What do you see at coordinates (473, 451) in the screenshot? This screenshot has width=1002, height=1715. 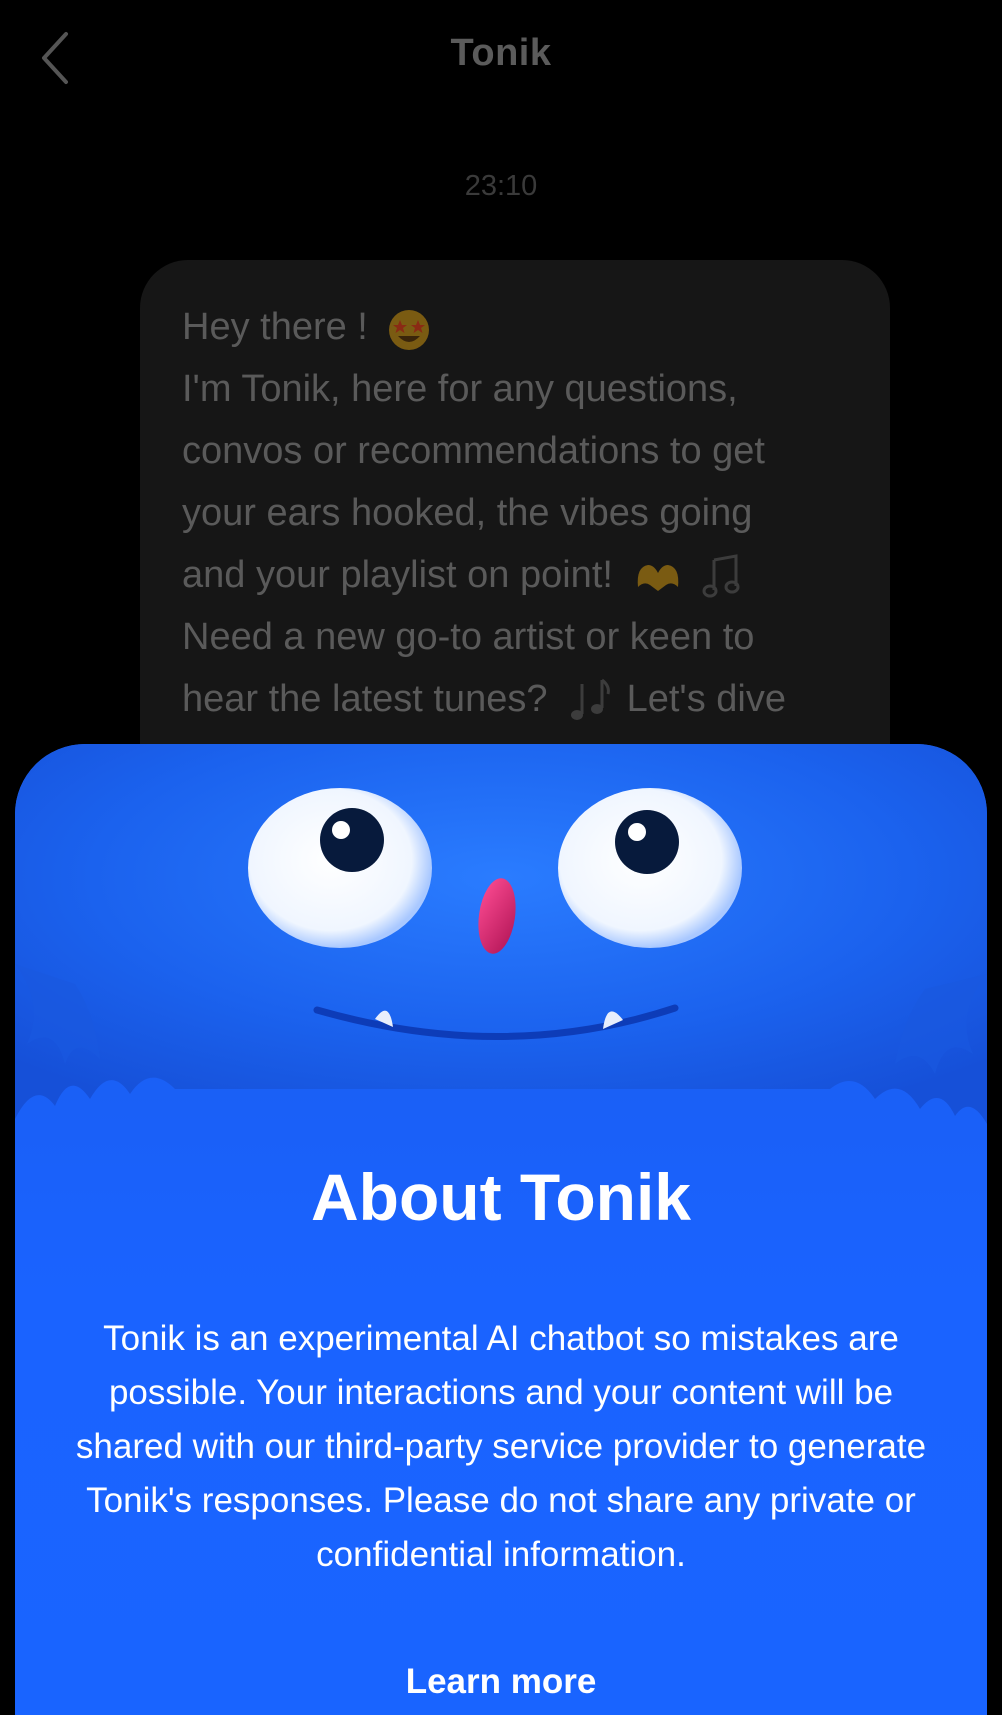 I see `message-line: convos or recommendations to get` at bounding box center [473, 451].